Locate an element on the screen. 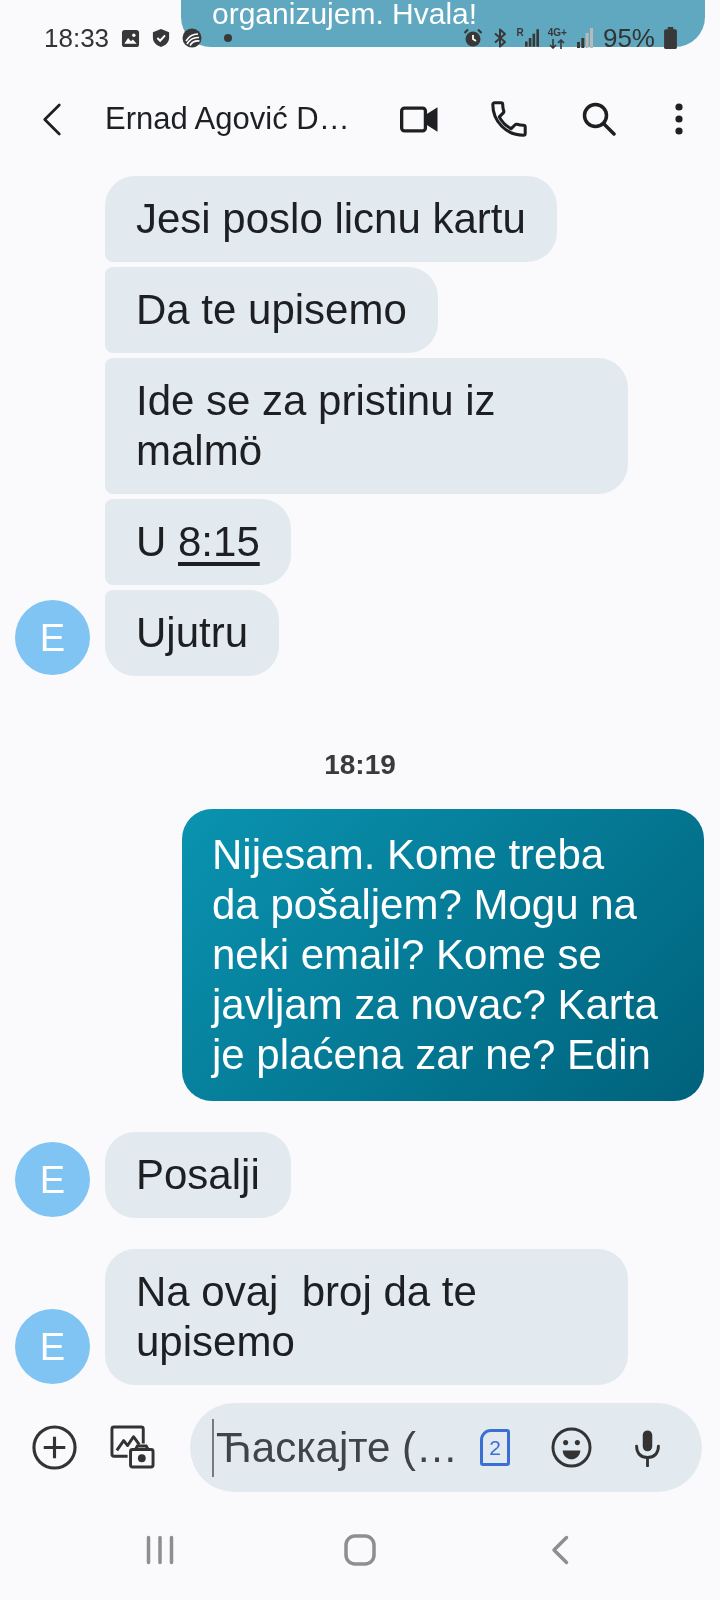 This screenshot has width=720, height=1600. smiley-icon is located at coordinates (571, 1447).